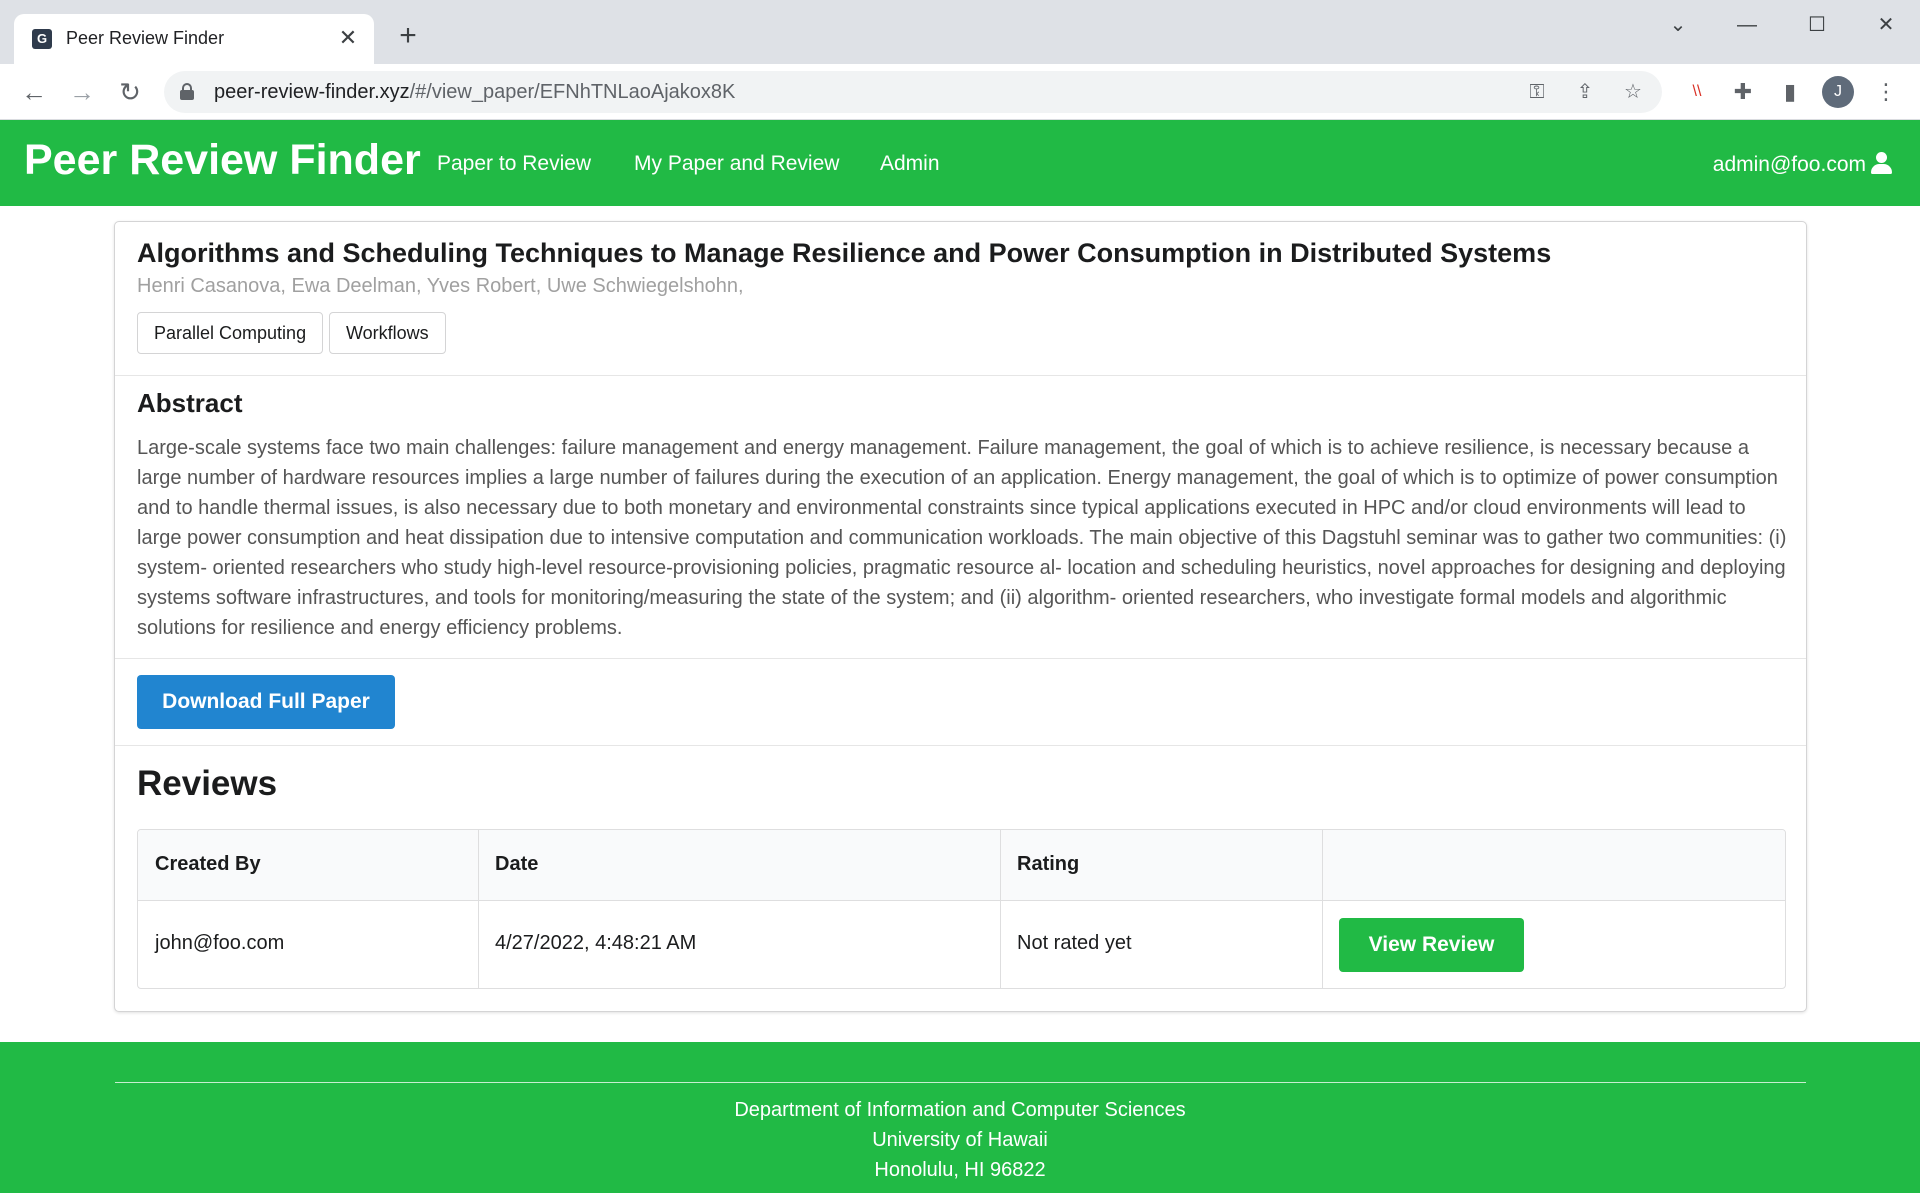 The height and width of the screenshot is (1193, 1920). I want to click on favicon-icon: G, so click(42, 39).